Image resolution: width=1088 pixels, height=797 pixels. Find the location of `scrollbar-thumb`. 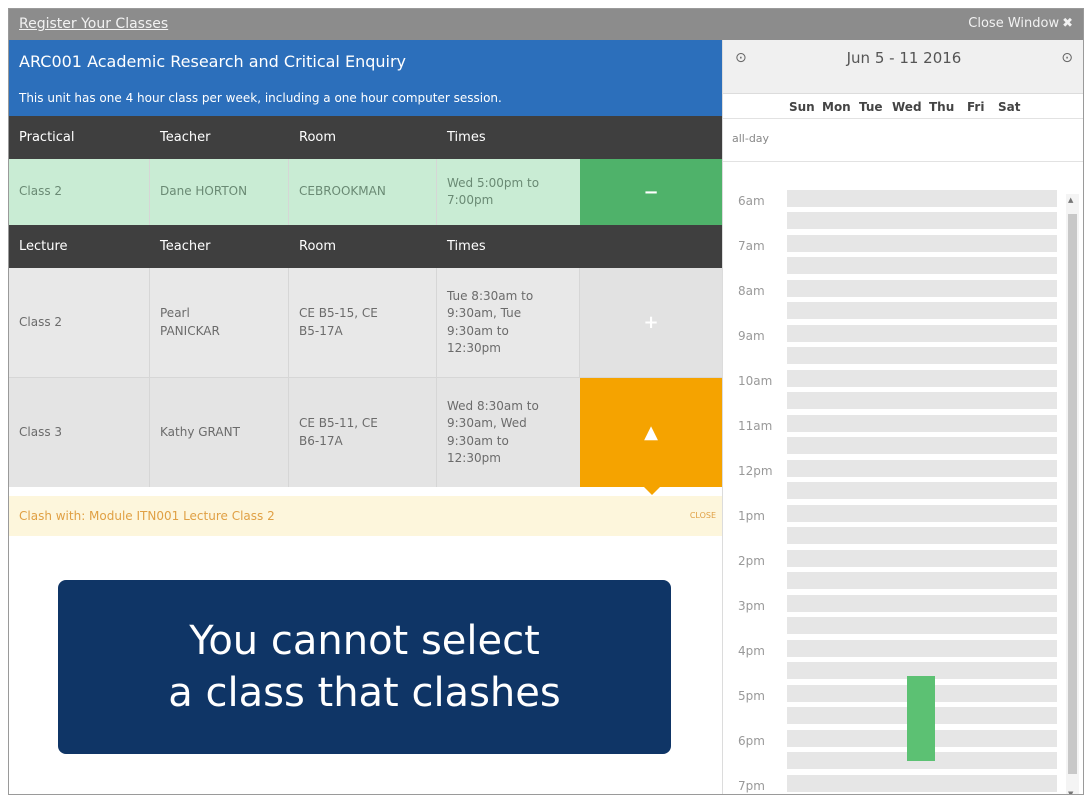

scrollbar-thumb is located at coordinates (1072, 494).